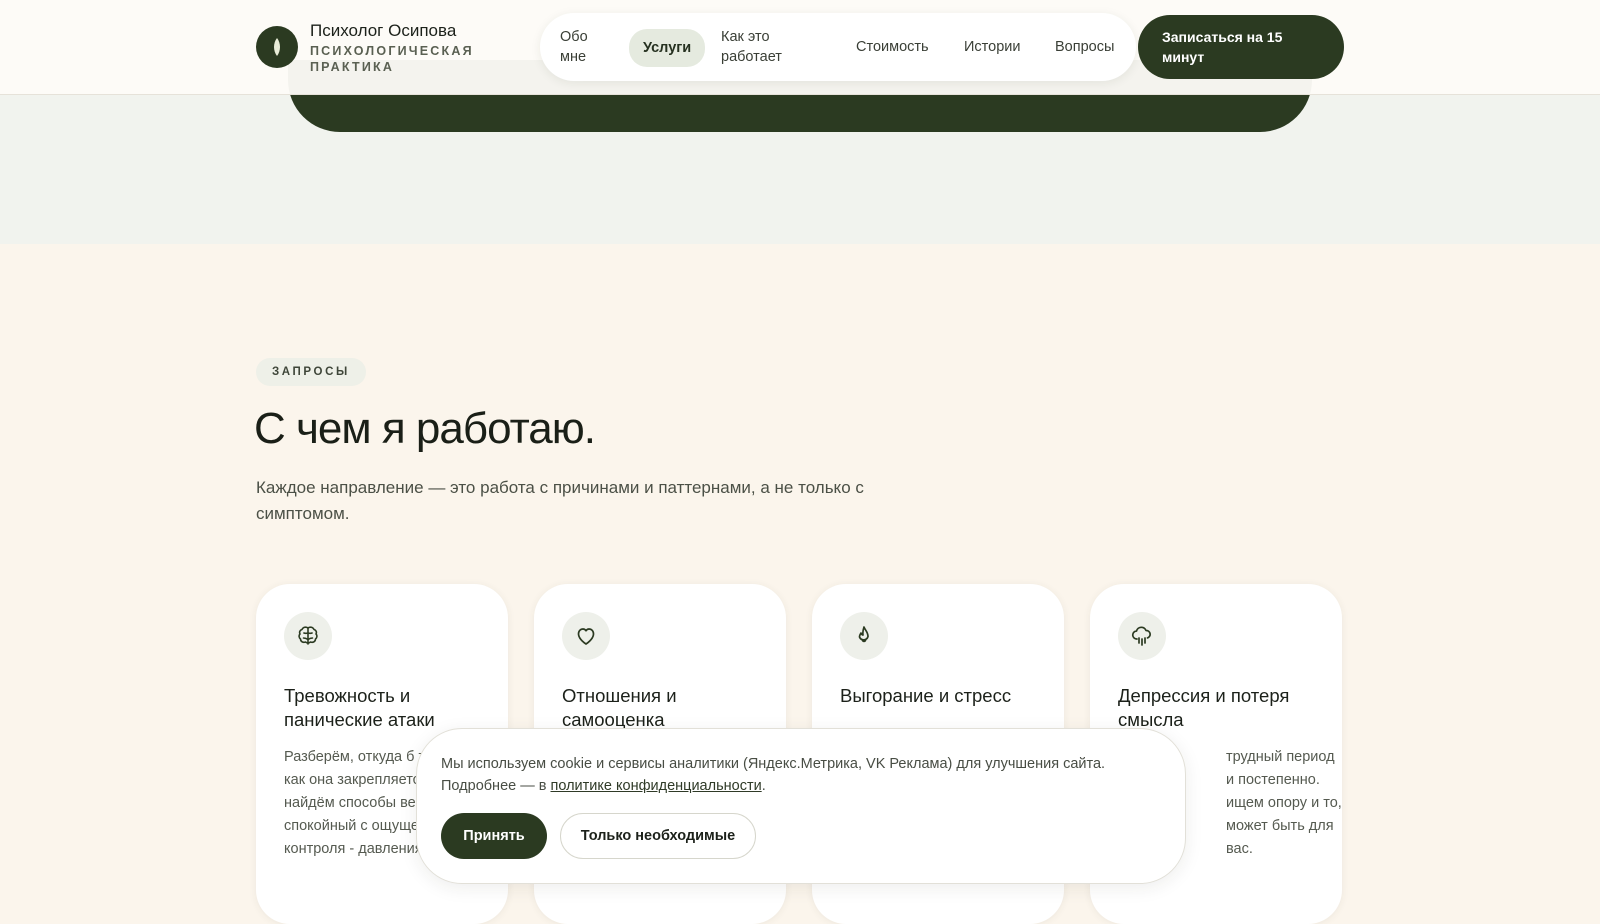 The width and height of the screenshot is (1600, 924). What do you see at coordinates (1142, 636) in the screenshot?
I see `cloud-rain-icon` at bounding box center [1142, 636].